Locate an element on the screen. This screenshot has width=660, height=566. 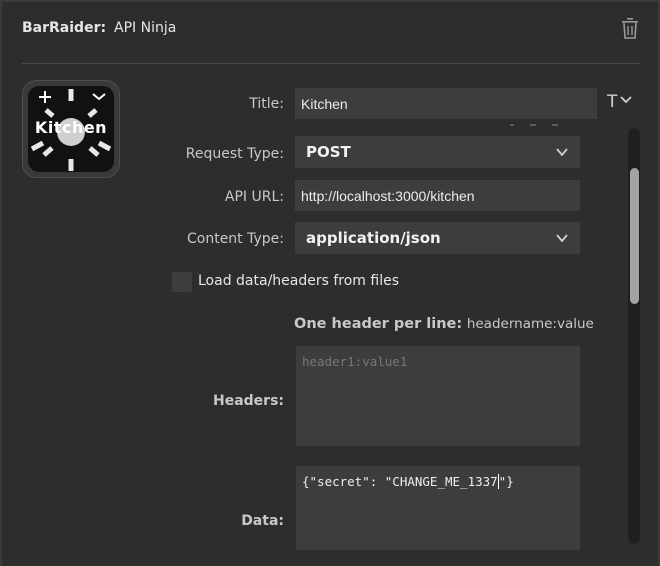
request-type-label: Request Type: is located at coordinates (234, 154).